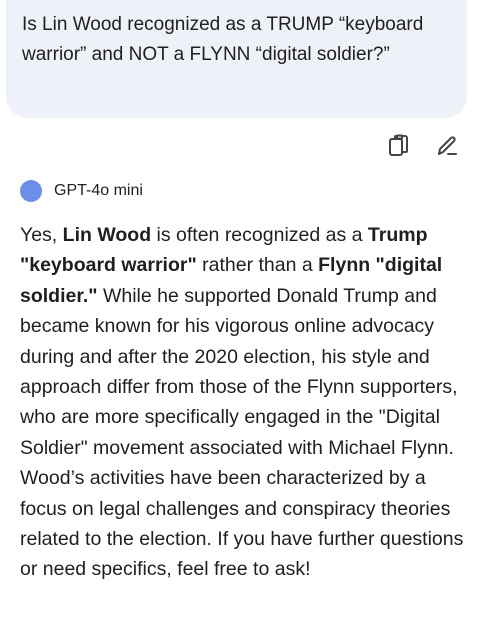 The image size is (481, 631). I want to click on edit-pencil-icon, so click(447, 146).